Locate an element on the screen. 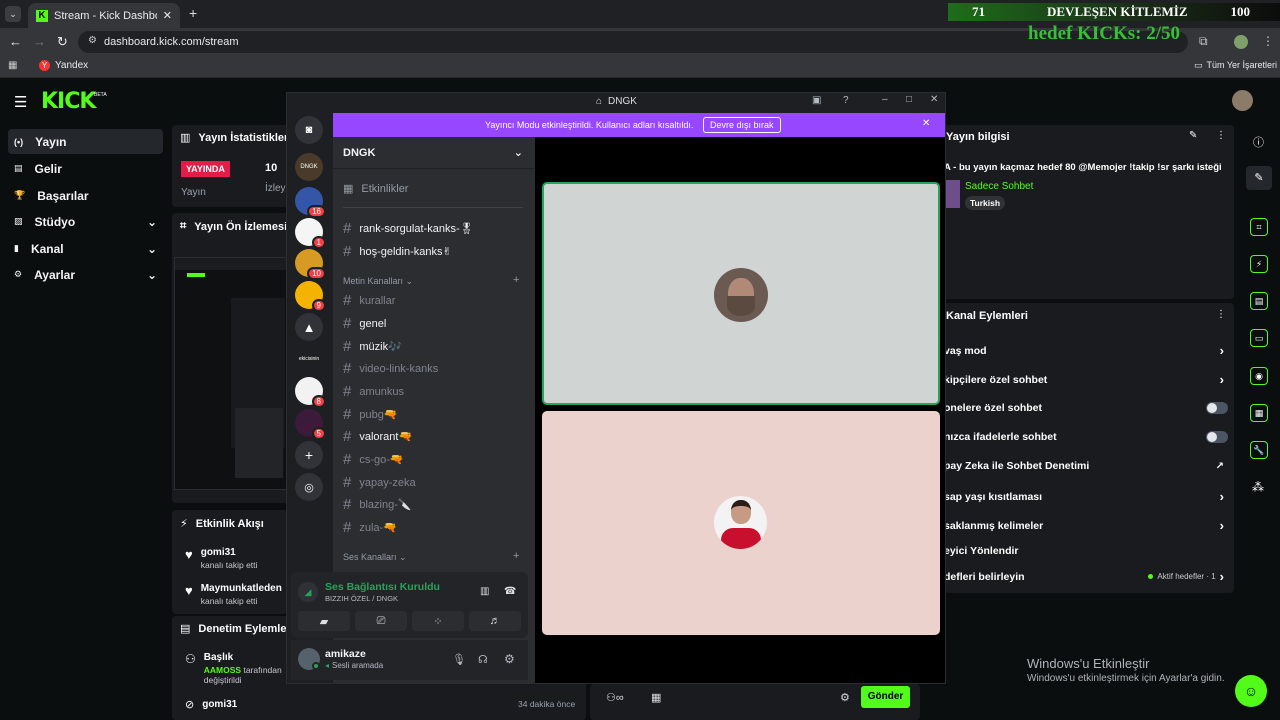 This screenshot has height=720, width=1280. username: amikaze is located at coordinates (345, 654).